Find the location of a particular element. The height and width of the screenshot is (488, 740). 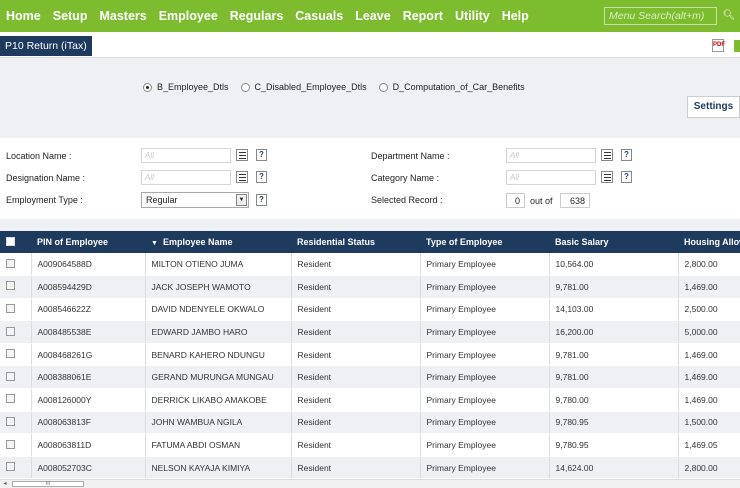

cell-pin: A008485538E is located at coordinates (88, 332).